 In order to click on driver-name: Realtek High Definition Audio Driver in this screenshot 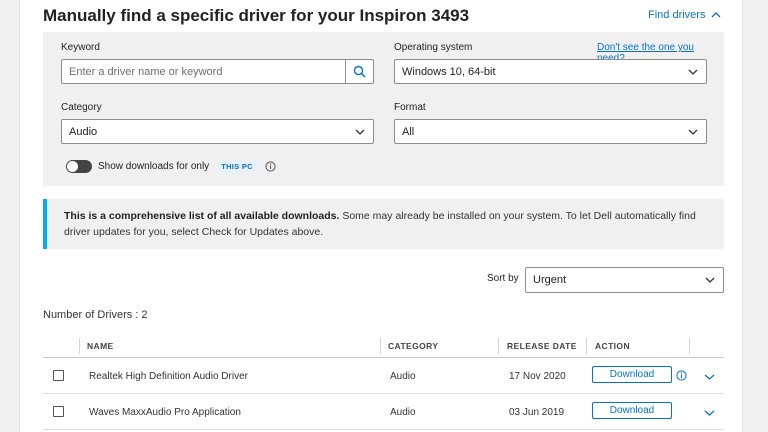, I will do `click(168, 376)`.